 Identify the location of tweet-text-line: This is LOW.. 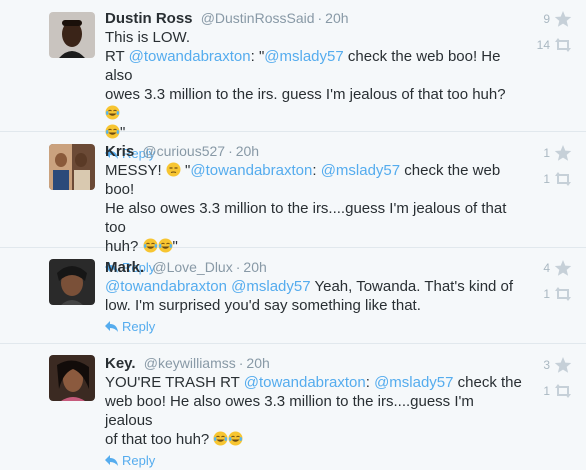
(314, 37).